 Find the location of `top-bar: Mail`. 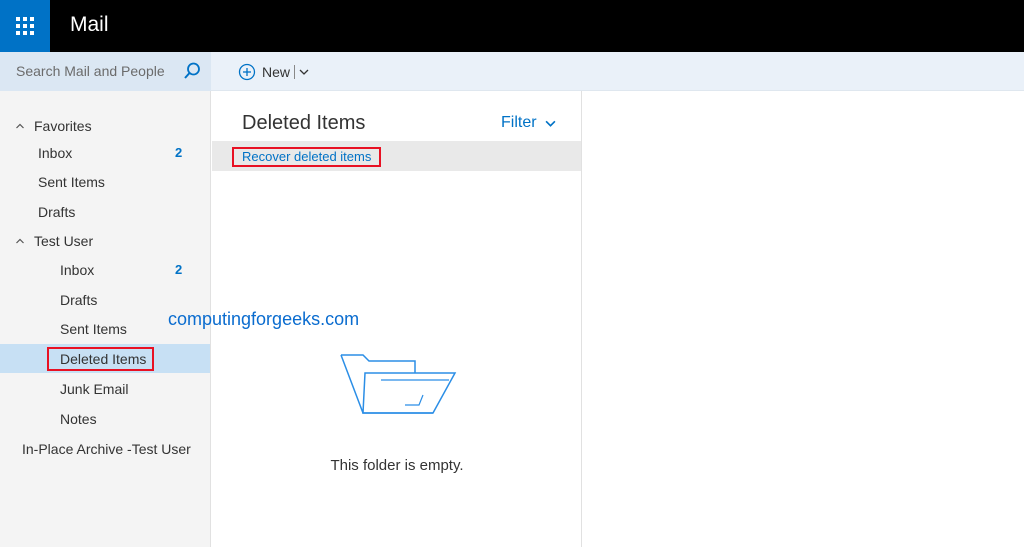

top-bar: Mail is located at coordinates (512, 26).